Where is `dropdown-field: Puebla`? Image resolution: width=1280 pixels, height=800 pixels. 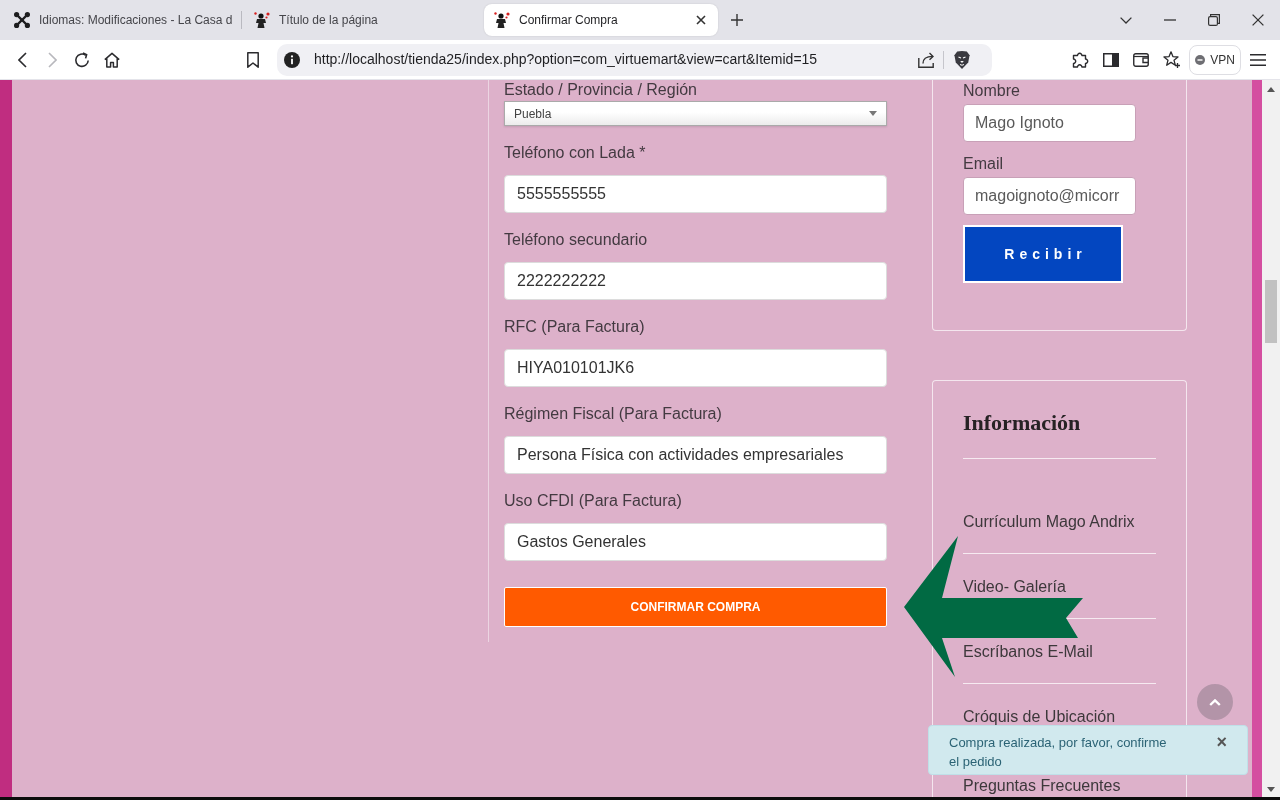 dropdown-field: Puebla is located at coordinates (695, 113).